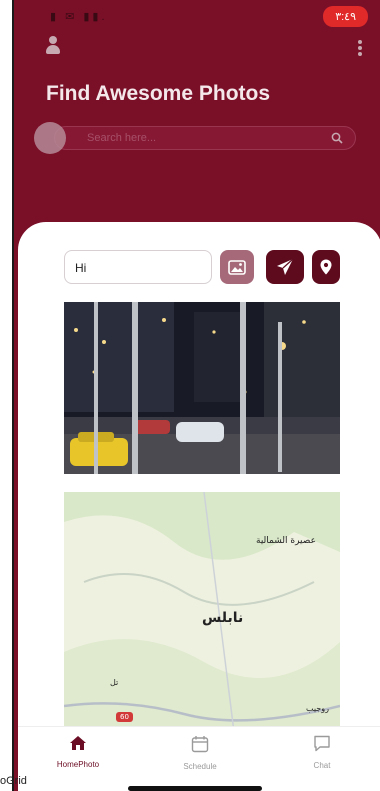 Image resolution: width=380 pixels, height=791 pixels. I want to click on nav-label-chat: Chat, so click(322, 765).